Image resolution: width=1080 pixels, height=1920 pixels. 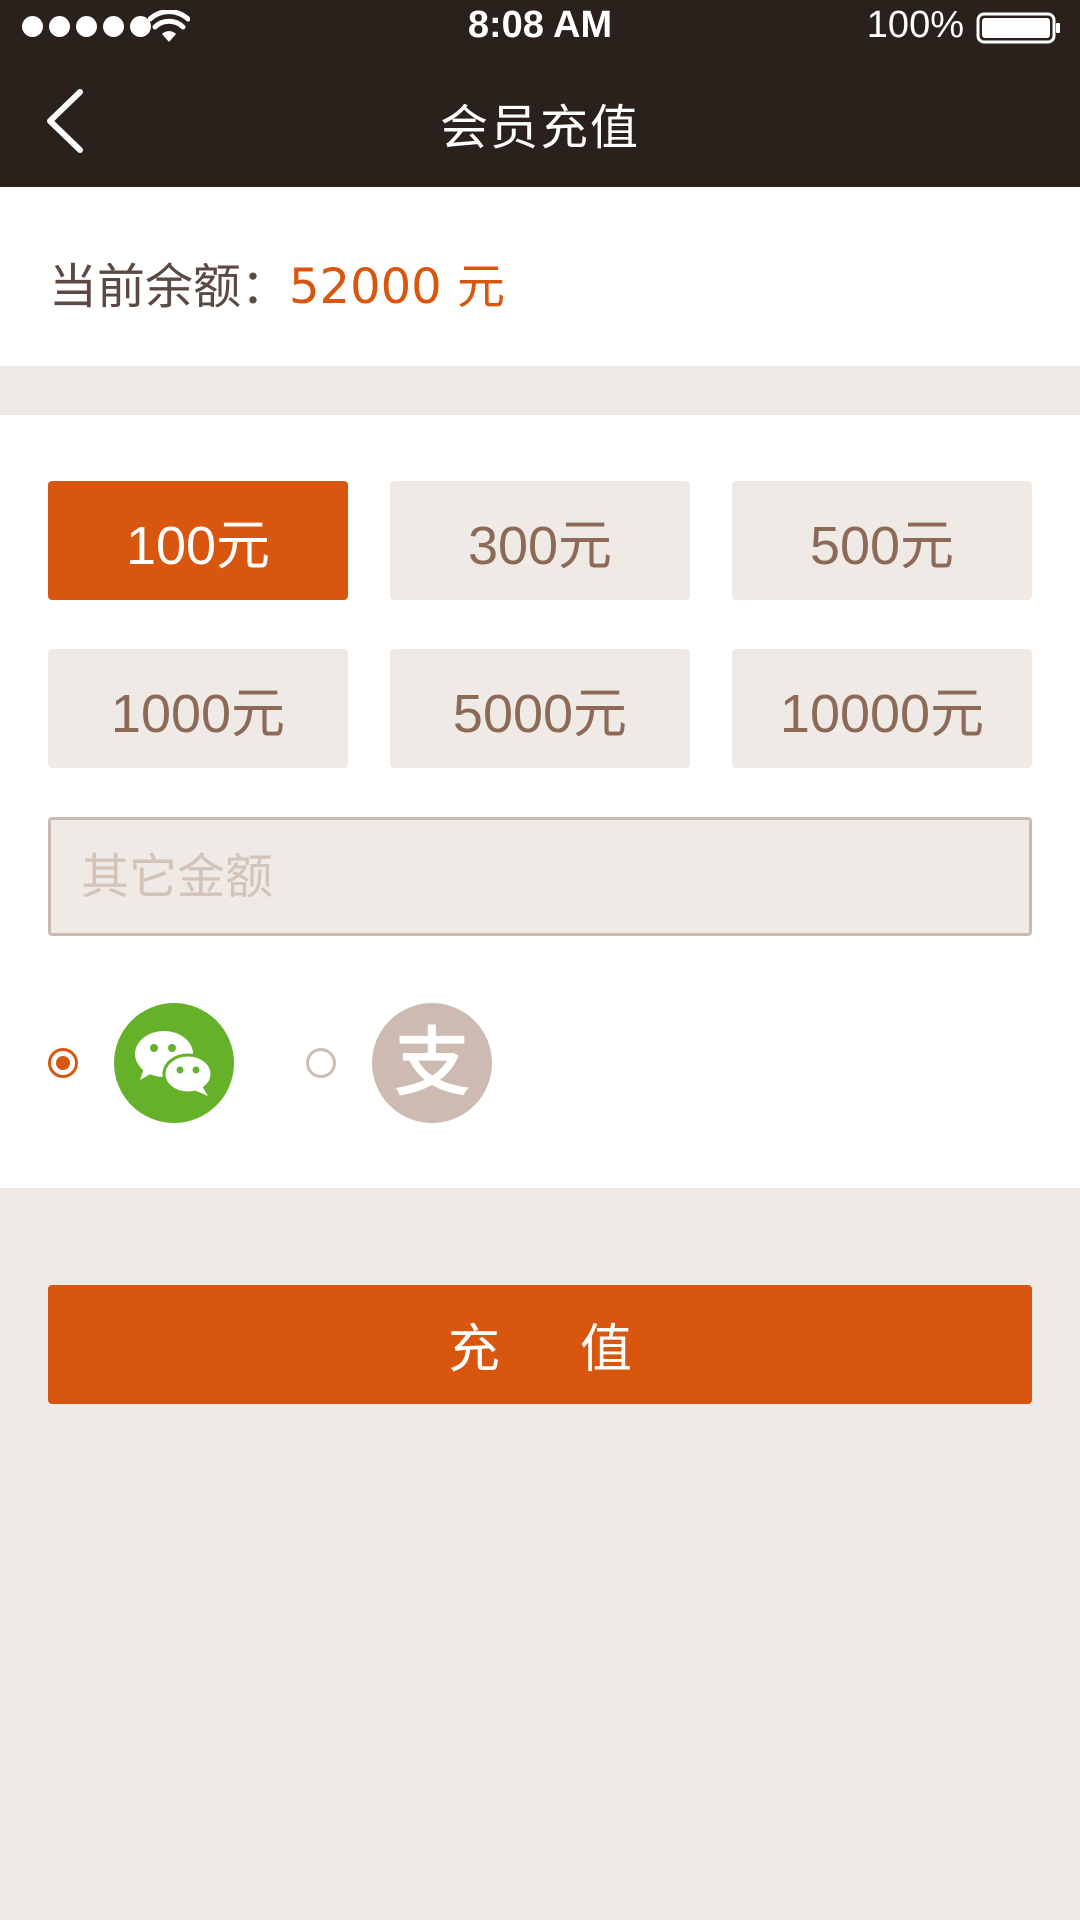 I want to click on app-header: 8:08 AM 100% 会员充值, so click(x=540, y=93).